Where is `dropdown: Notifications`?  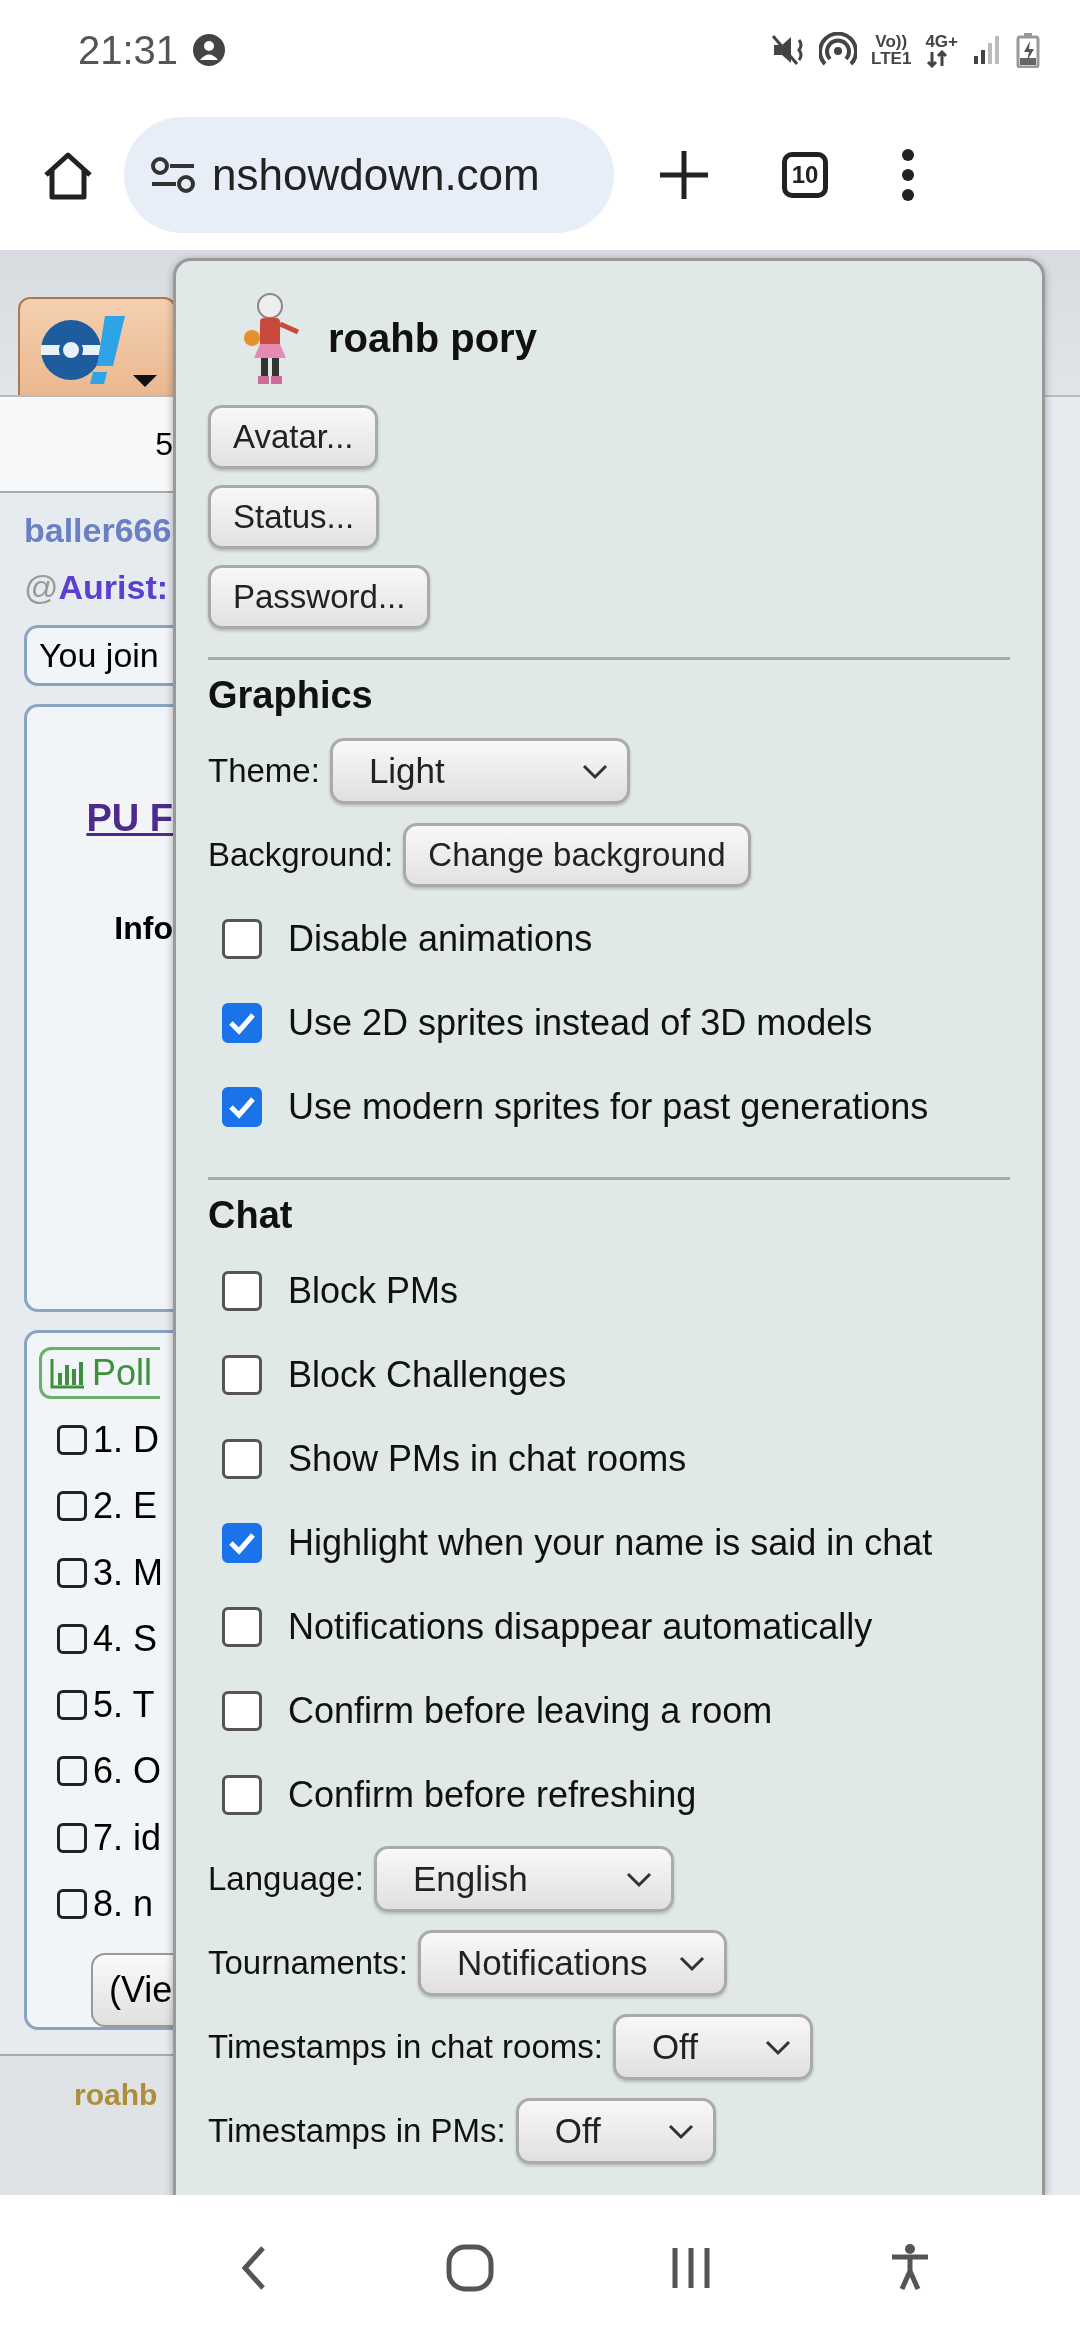
dropdown: Notifications is located at coordinates (572, 1963).